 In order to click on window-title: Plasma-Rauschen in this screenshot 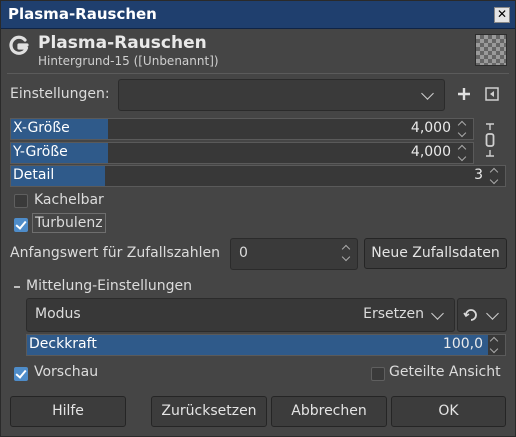, I will do `click(82, 14)`.